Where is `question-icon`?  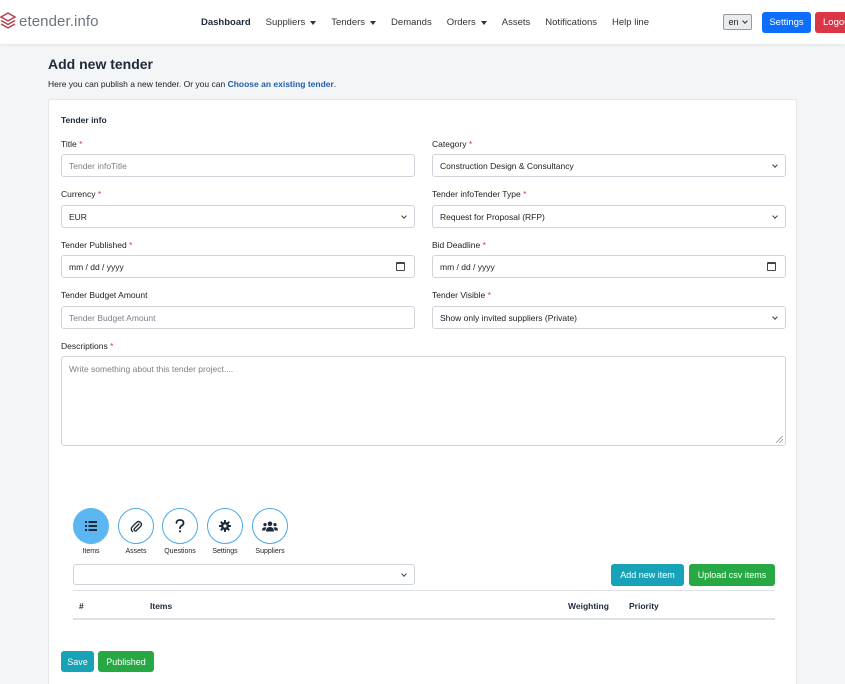 question-icon is located at coordinates (180, 526).